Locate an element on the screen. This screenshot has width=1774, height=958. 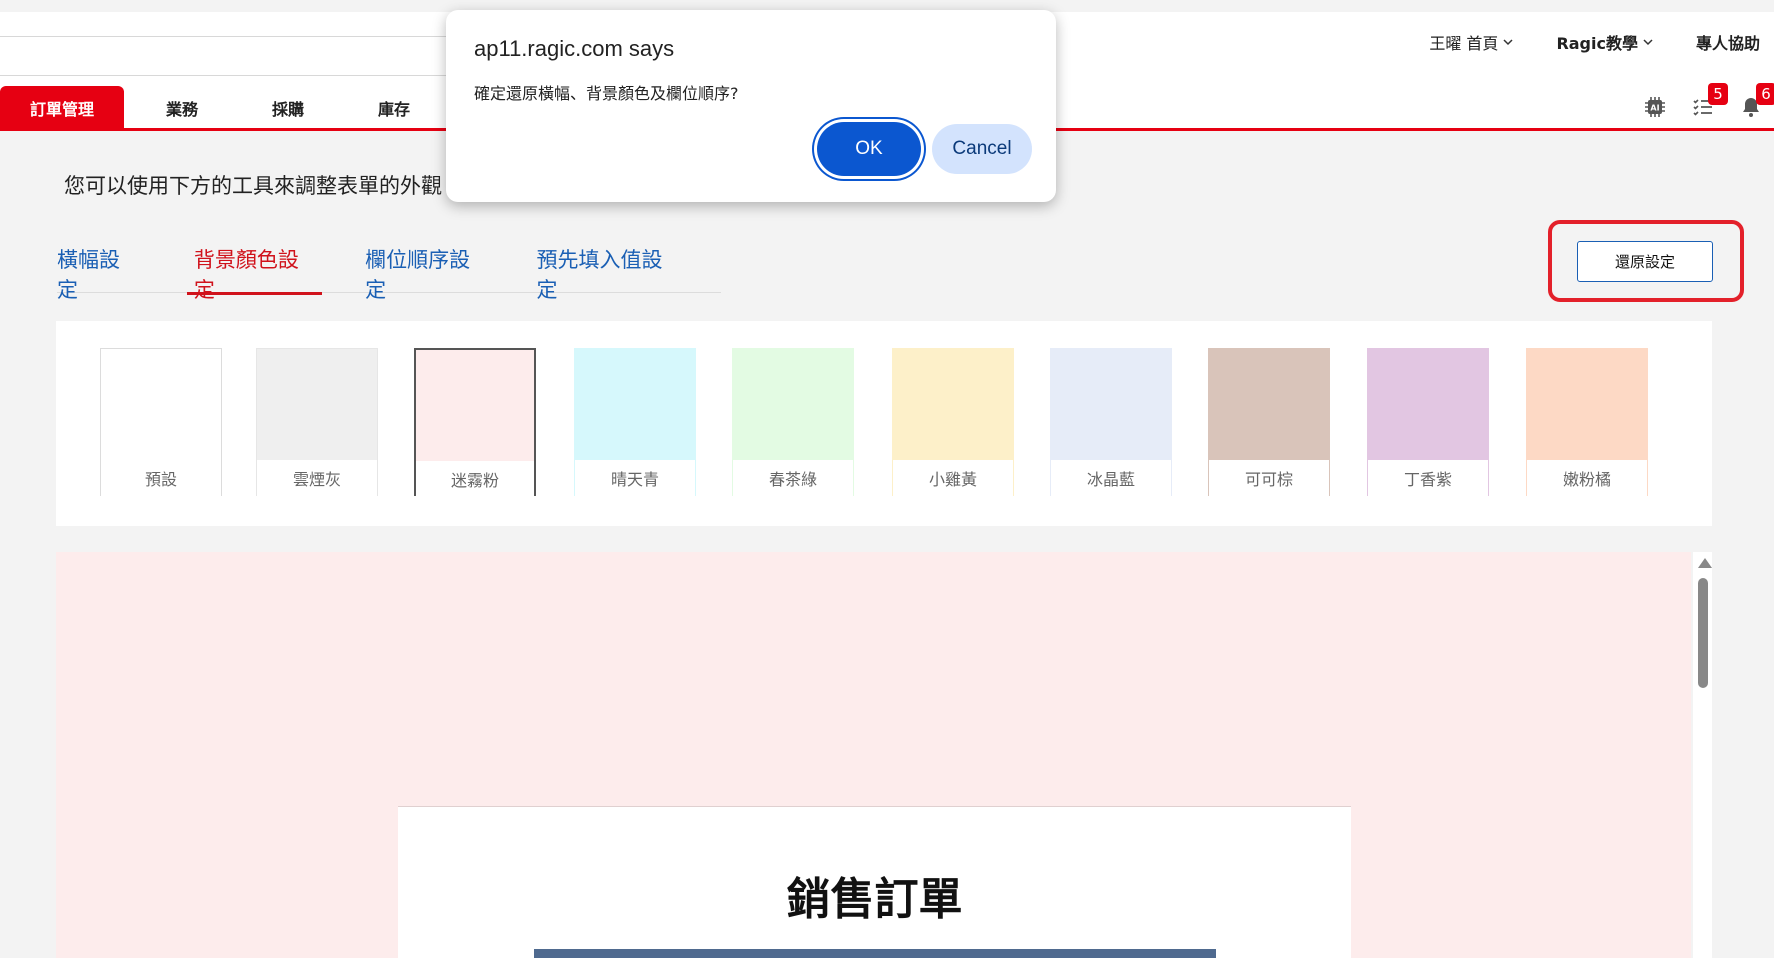
main-nav-tabs: 訂單管理 業務 採購 庫存 is located at coordinates (221, 108).